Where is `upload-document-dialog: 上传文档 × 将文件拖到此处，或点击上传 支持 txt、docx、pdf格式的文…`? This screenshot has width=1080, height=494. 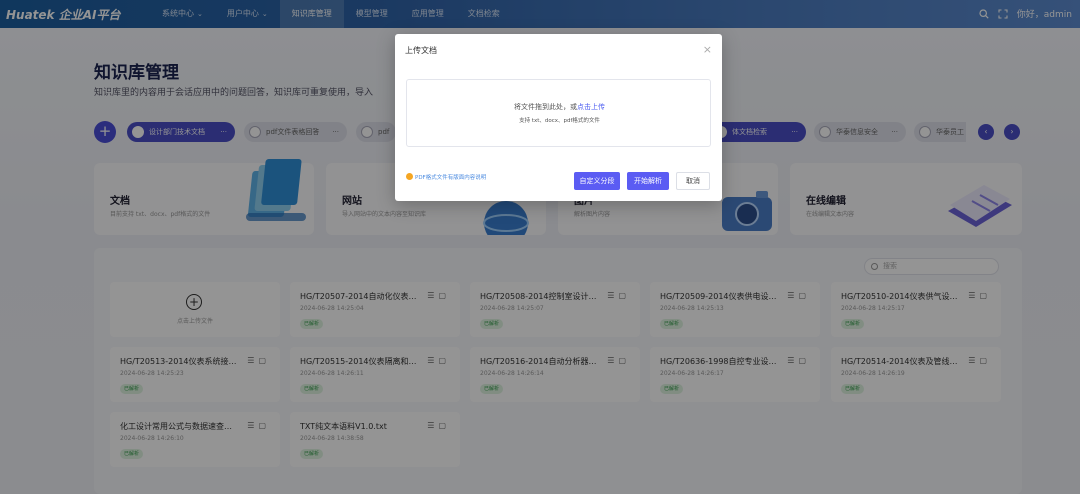 upload-document-dialog: 上传文档 × 将文件拖到此处，或点击上传 支持 txt、docx、pdf格式的文… is located at coordinates (558, 117).